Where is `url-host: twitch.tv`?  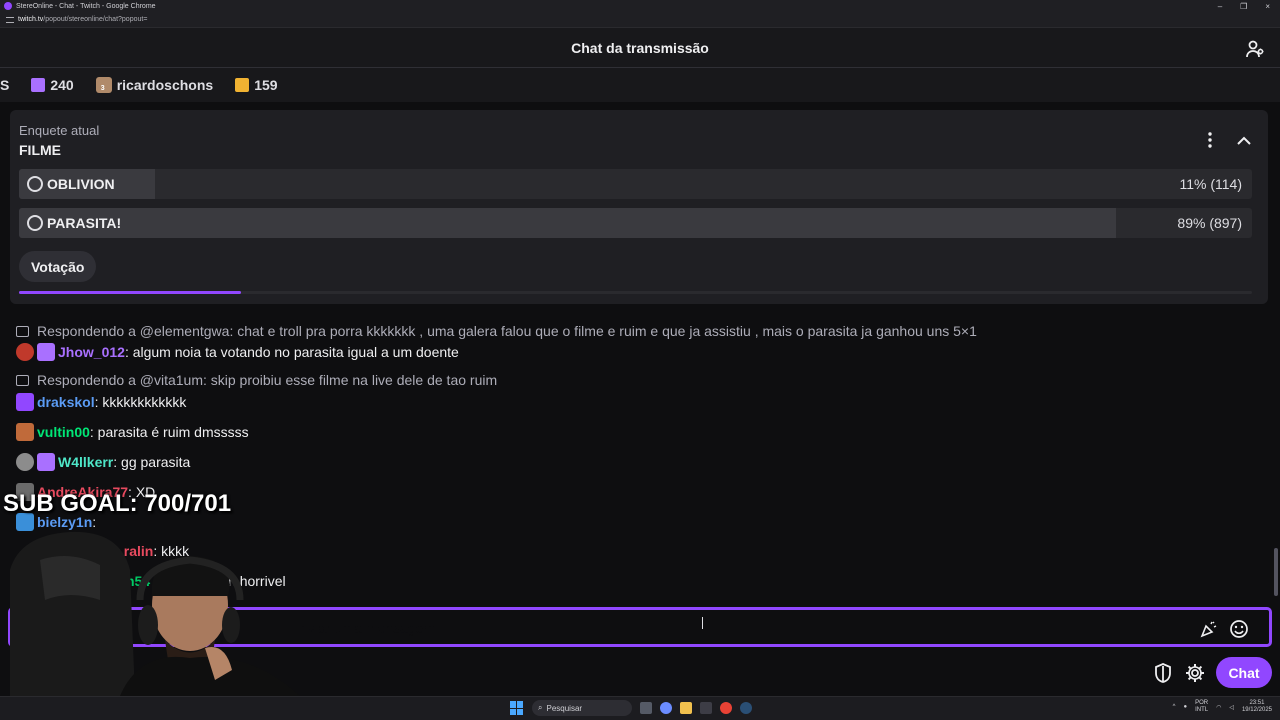
url-host: twitch.tv is located at coordinates (31, 19).